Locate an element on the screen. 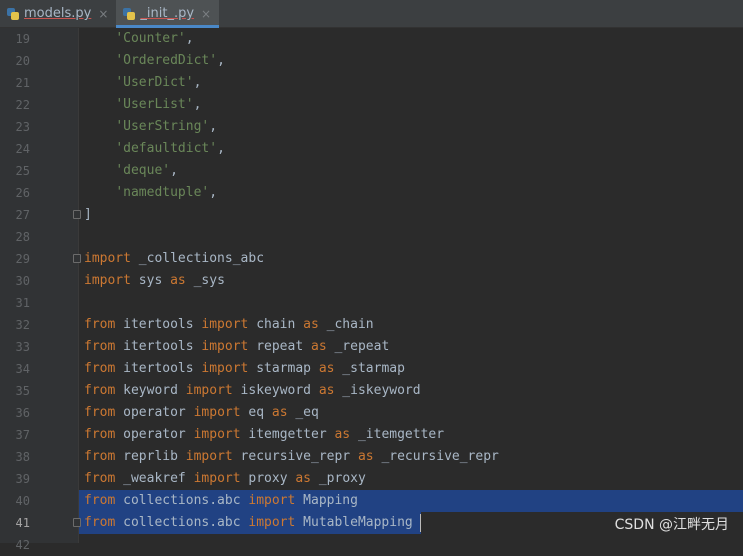 The image size is (743, 556). line-number: 39 is located at coordinates (22, 479).